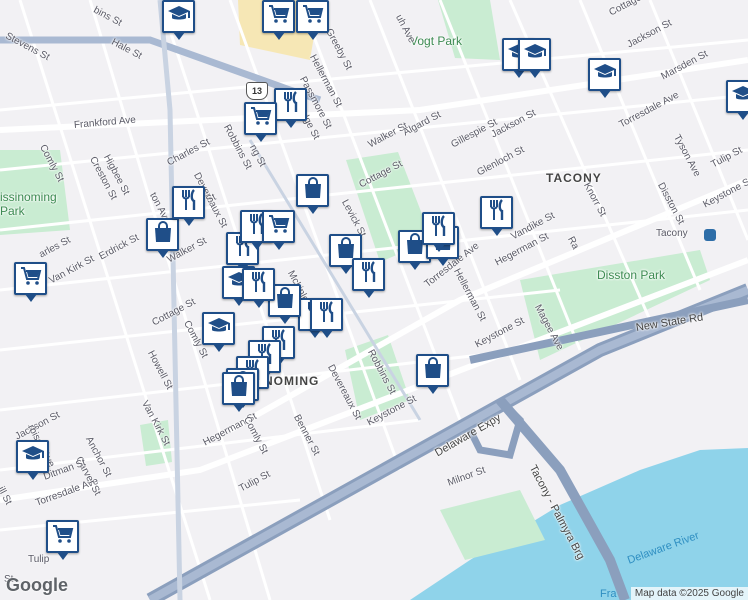  I want to click on label-tacony-station: Tacony, so click(672, 233).